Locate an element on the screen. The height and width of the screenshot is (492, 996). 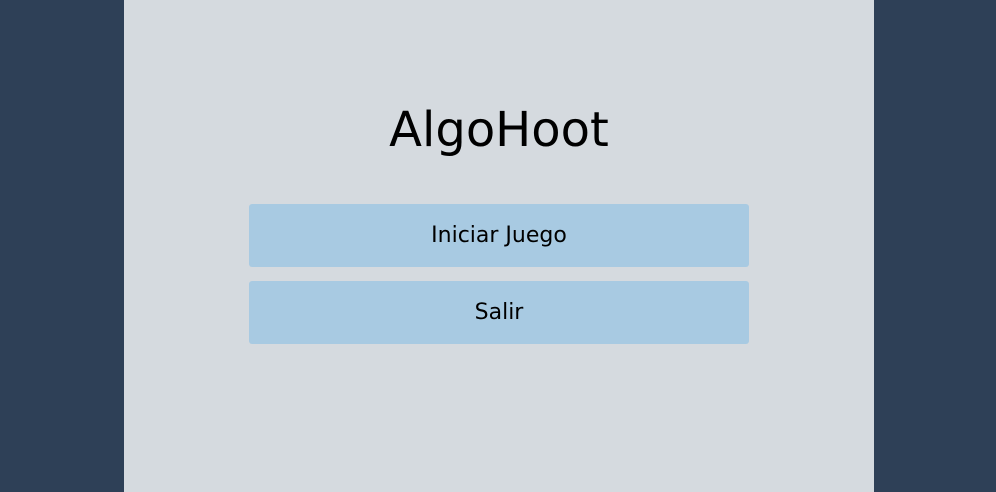
start-game-button: Iniciar Juego is located at coordinates (499, 235).